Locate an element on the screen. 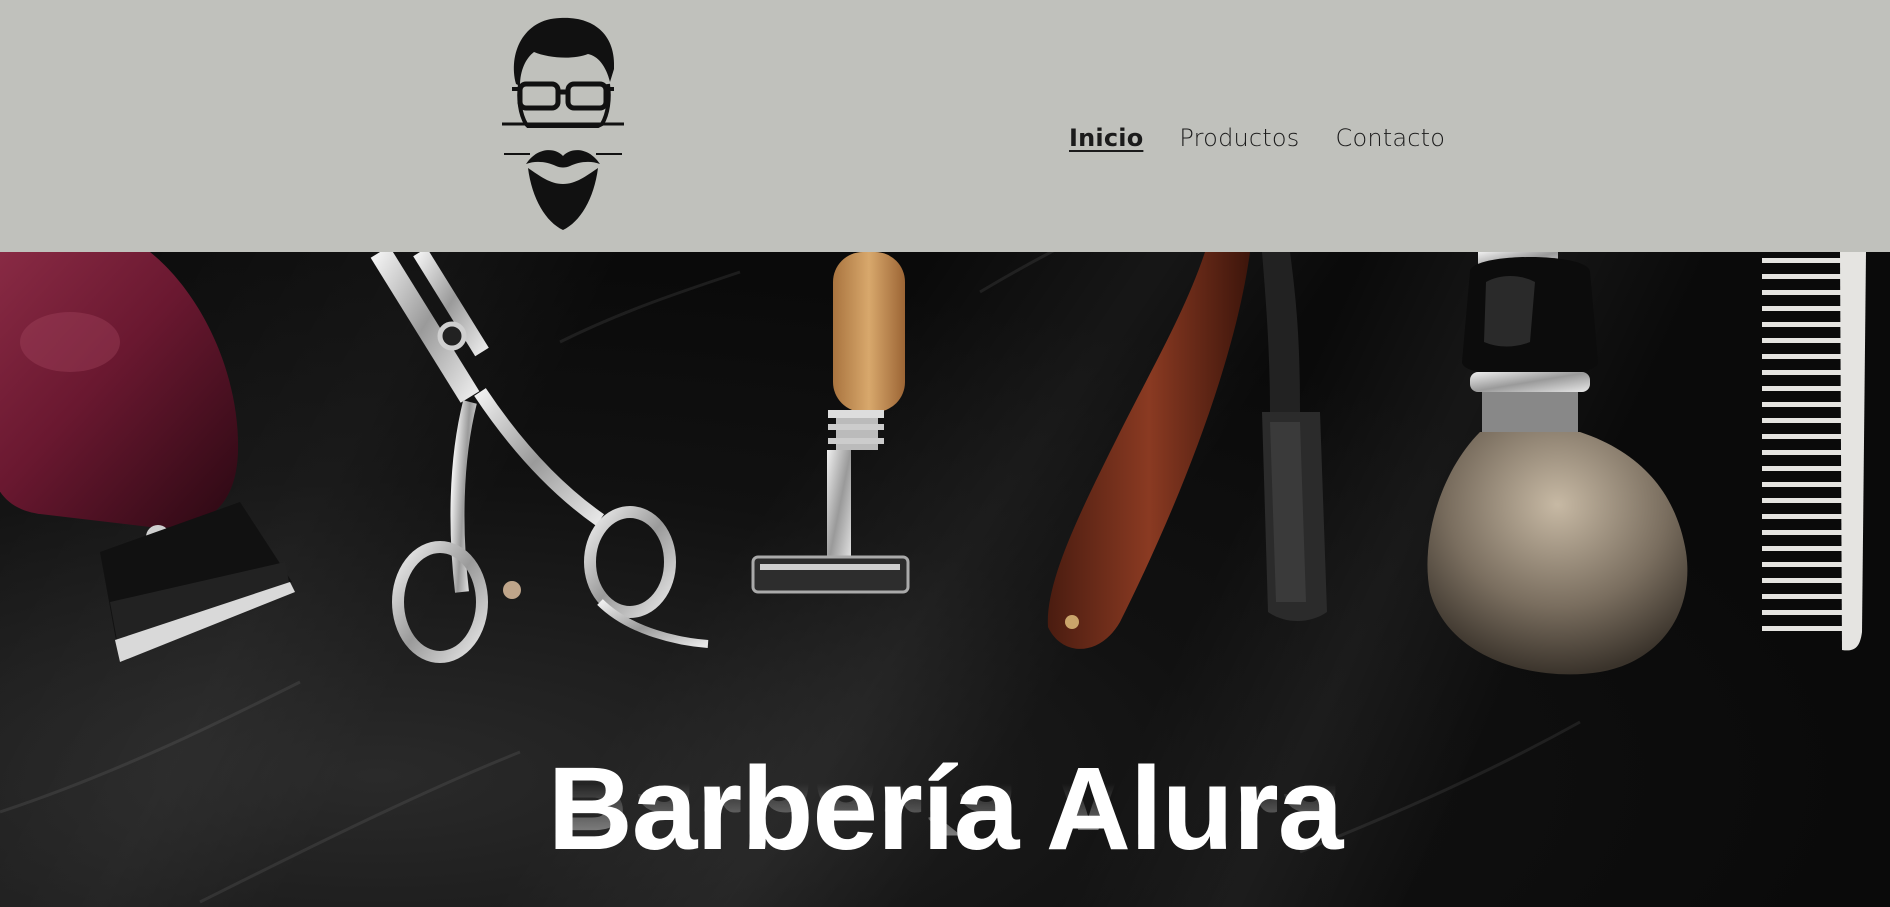  nav-link-inicio: Inicio is located at coordinates (1106, 138).